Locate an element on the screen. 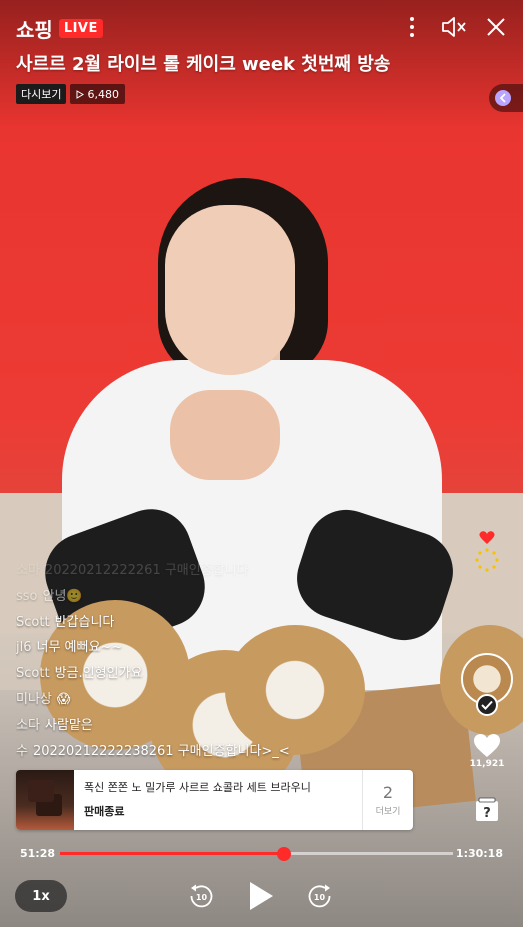 This screenshot has height=927, width=523. floating-heart-icon is located at coordinates (487, 550).